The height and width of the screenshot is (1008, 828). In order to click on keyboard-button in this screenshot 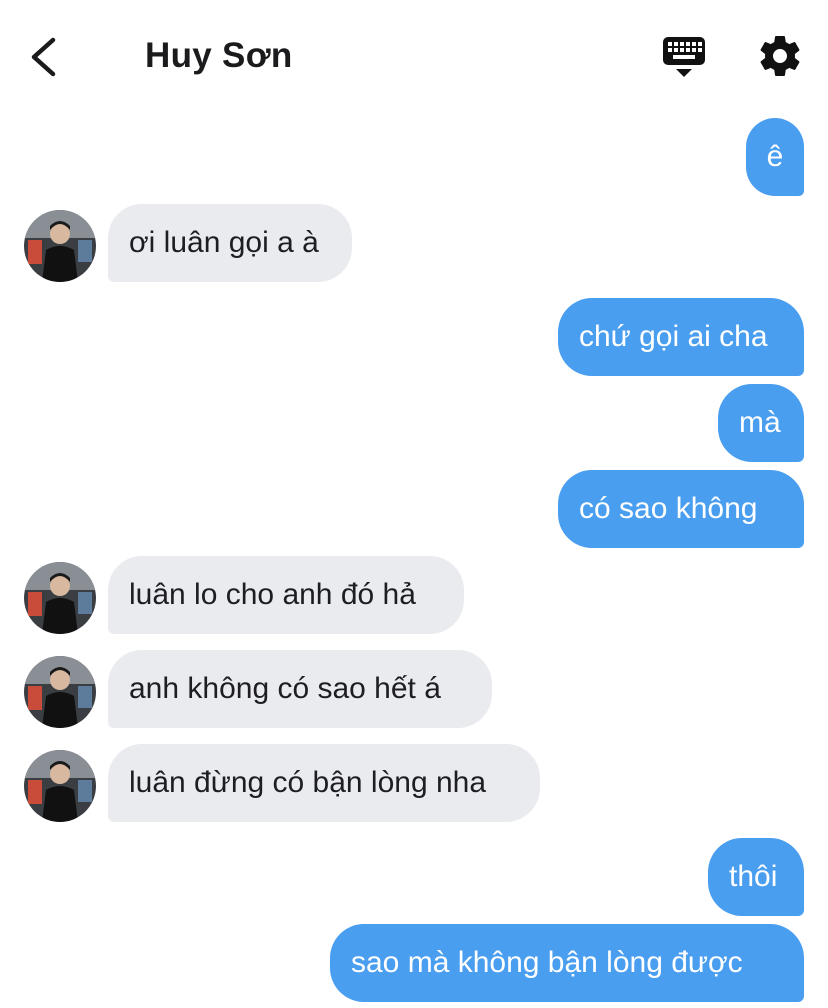, I will do `click(684, 57)`.